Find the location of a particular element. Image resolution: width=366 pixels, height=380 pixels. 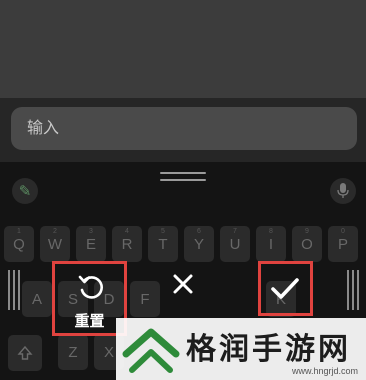

watermark-banner: 格润手游网 www.hngrjd.com is located at coordinates (241, 349).